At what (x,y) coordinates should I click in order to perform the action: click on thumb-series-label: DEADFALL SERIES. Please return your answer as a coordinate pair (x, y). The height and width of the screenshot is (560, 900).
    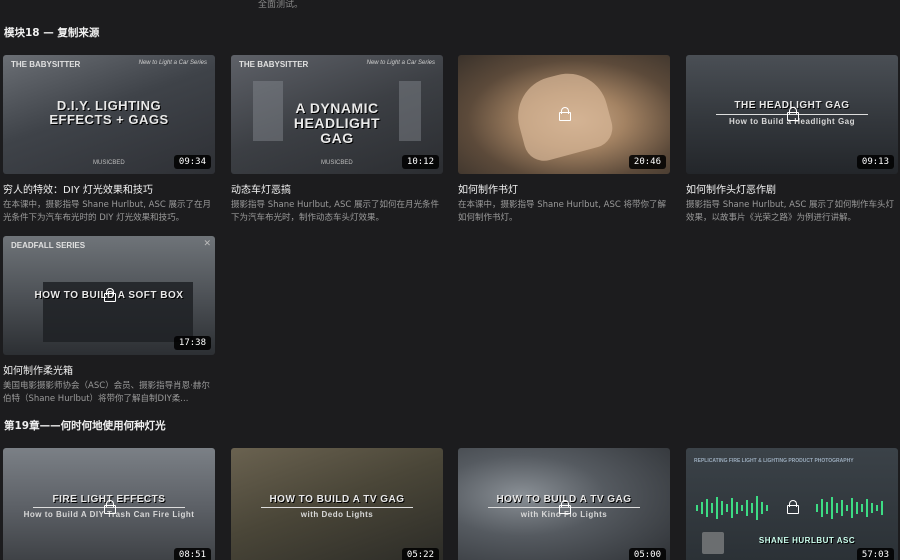
    Looking at the image, I should click on (48, 245).